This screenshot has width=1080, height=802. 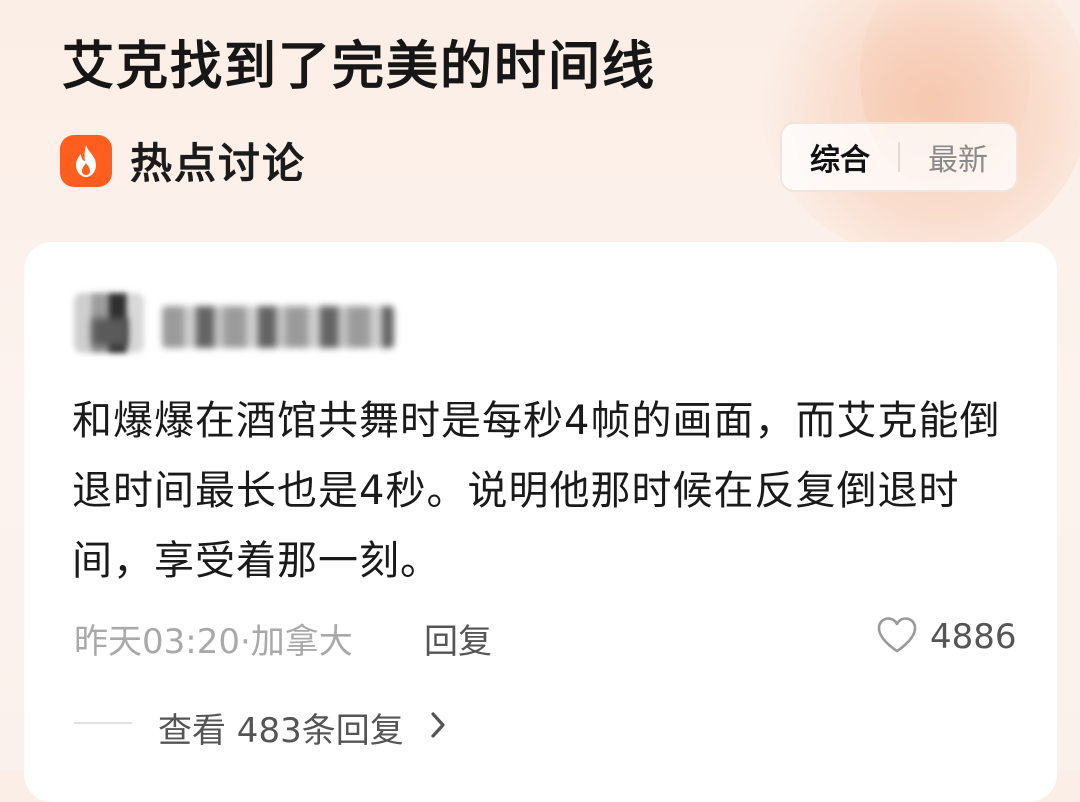 I want to click on like-button: 4886, so click(x=946, y=637).